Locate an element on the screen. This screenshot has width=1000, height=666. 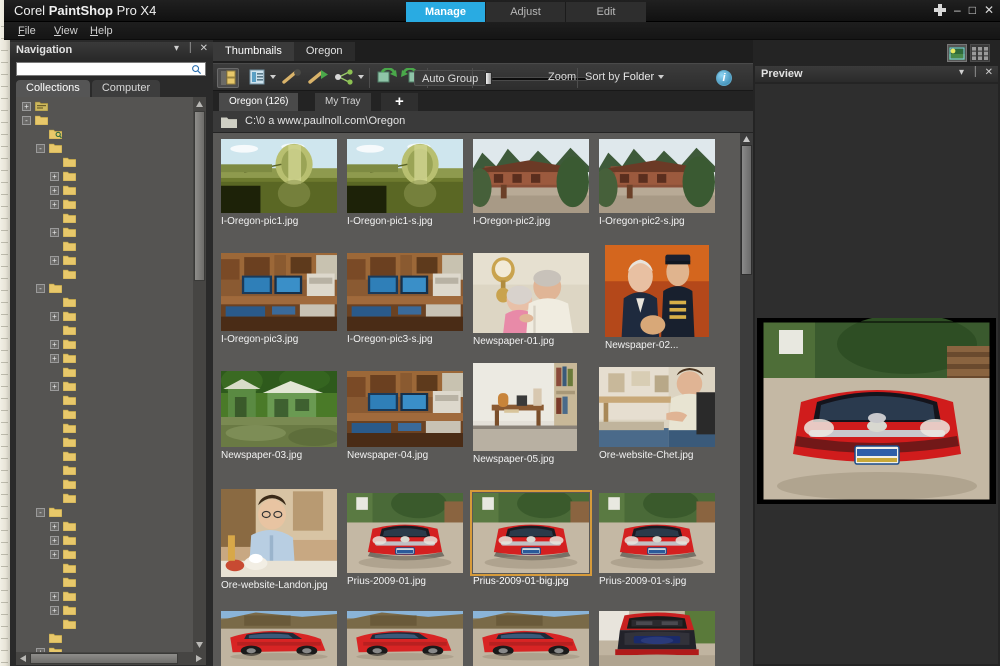
auto-group-button: Auto Group is located at coordinates (450, 78).